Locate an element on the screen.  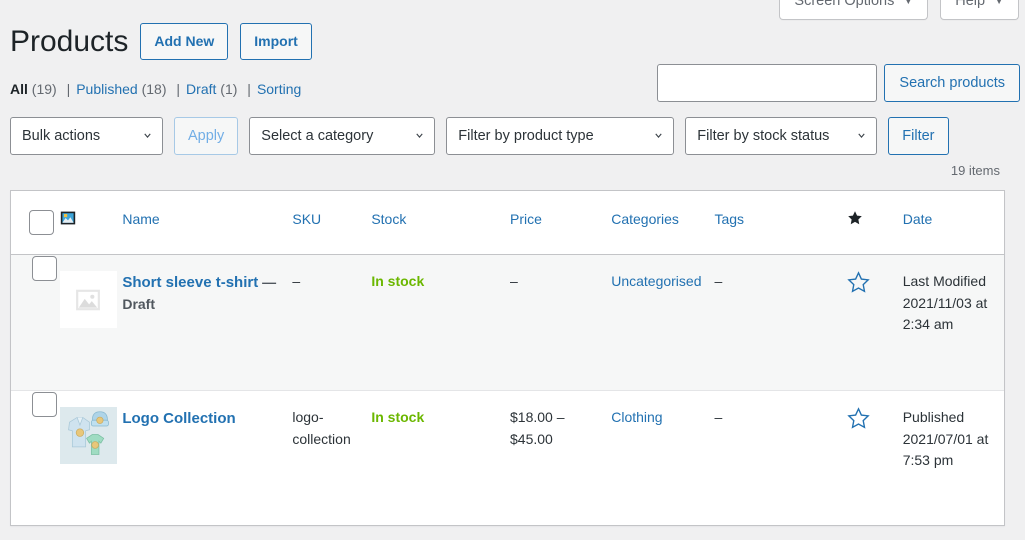
row-sku-cell: logo-collection is located at coordinates (332, 457).